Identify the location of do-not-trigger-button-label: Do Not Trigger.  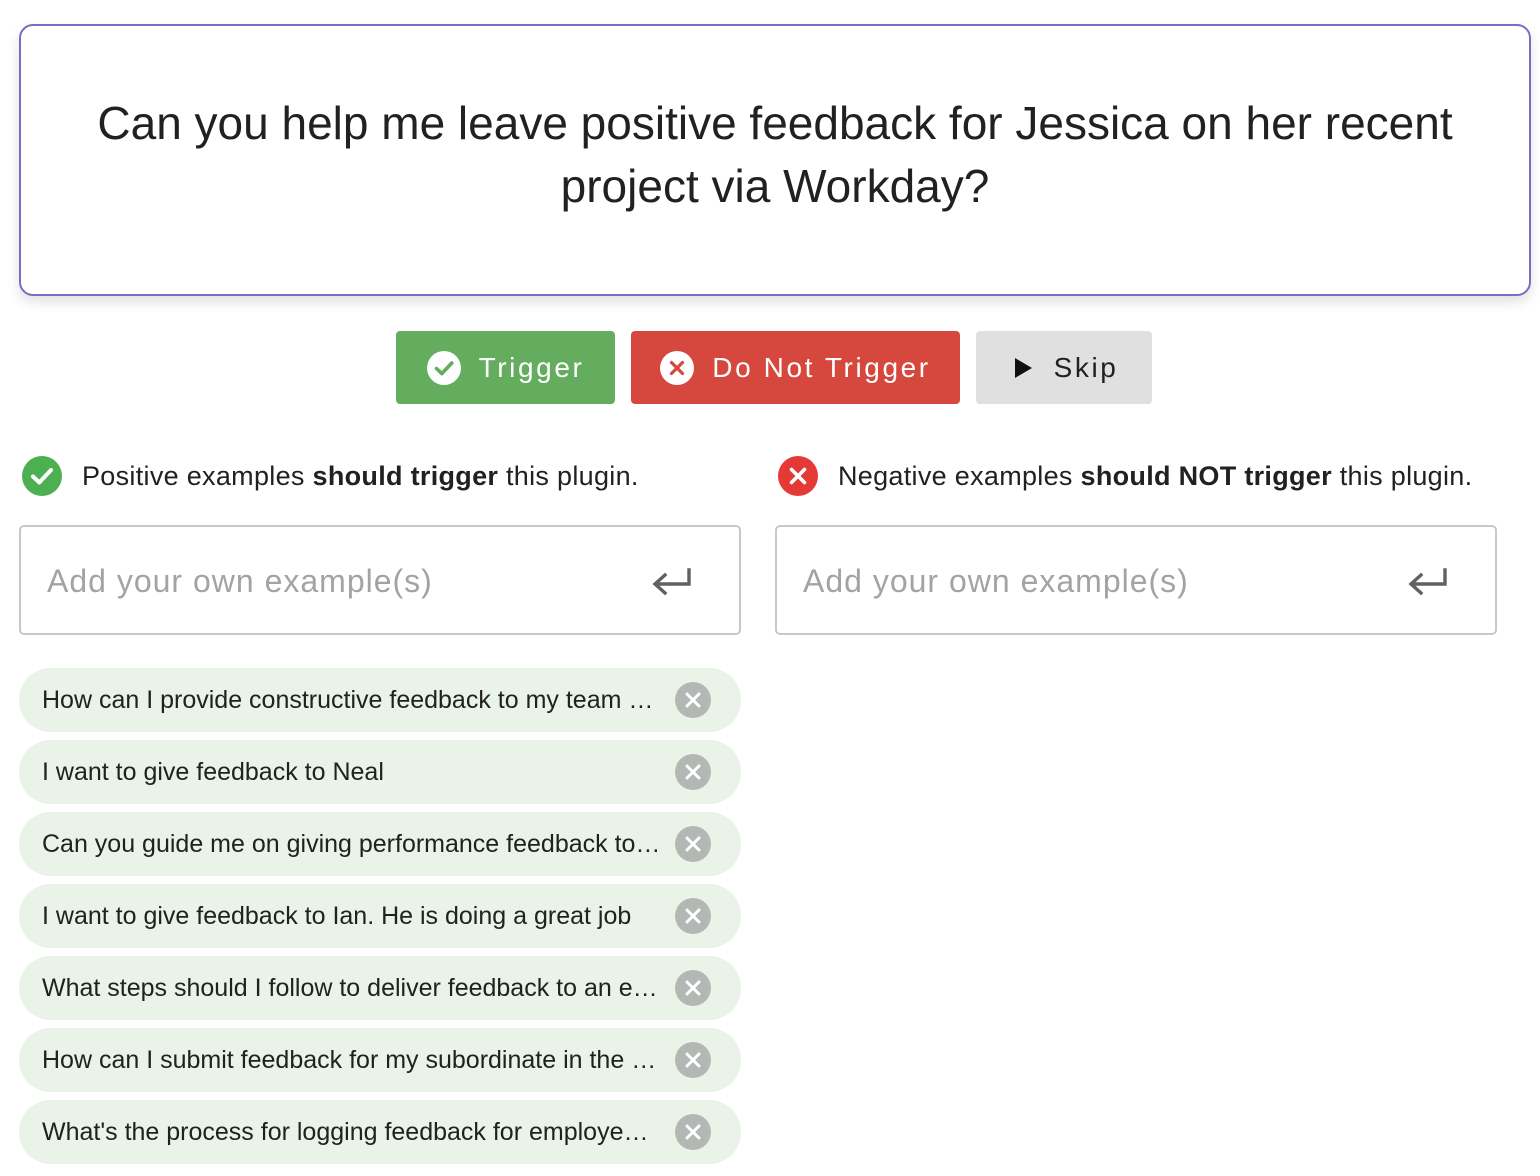
(821, 367).